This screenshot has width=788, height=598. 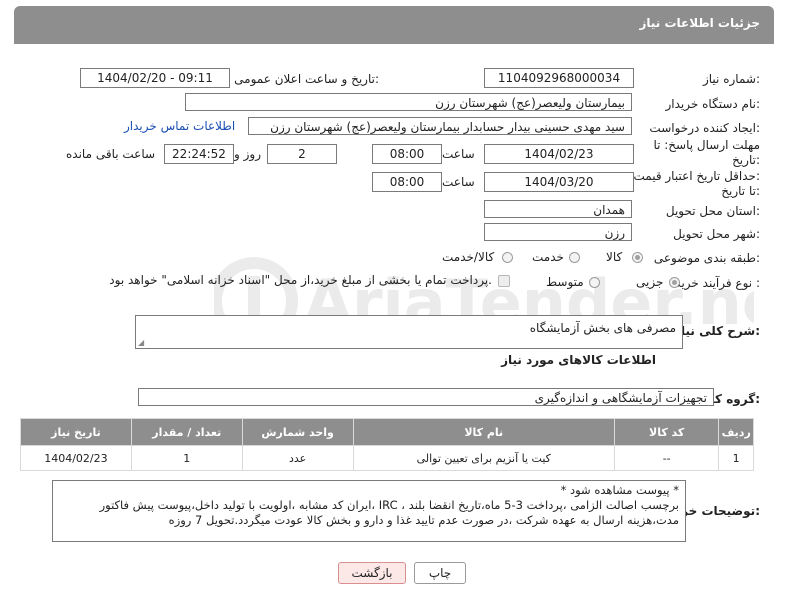 I want to click on process-radio-medium, so click(x=594, y=282).